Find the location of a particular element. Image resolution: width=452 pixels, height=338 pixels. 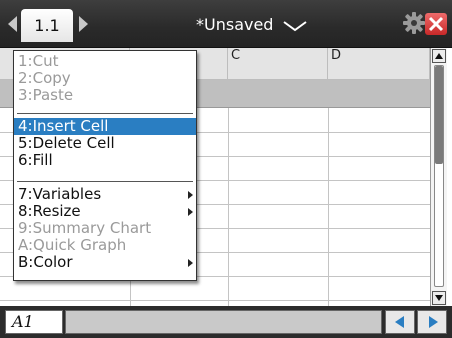

scroll-down-icon is located at coordinates (439, 298).